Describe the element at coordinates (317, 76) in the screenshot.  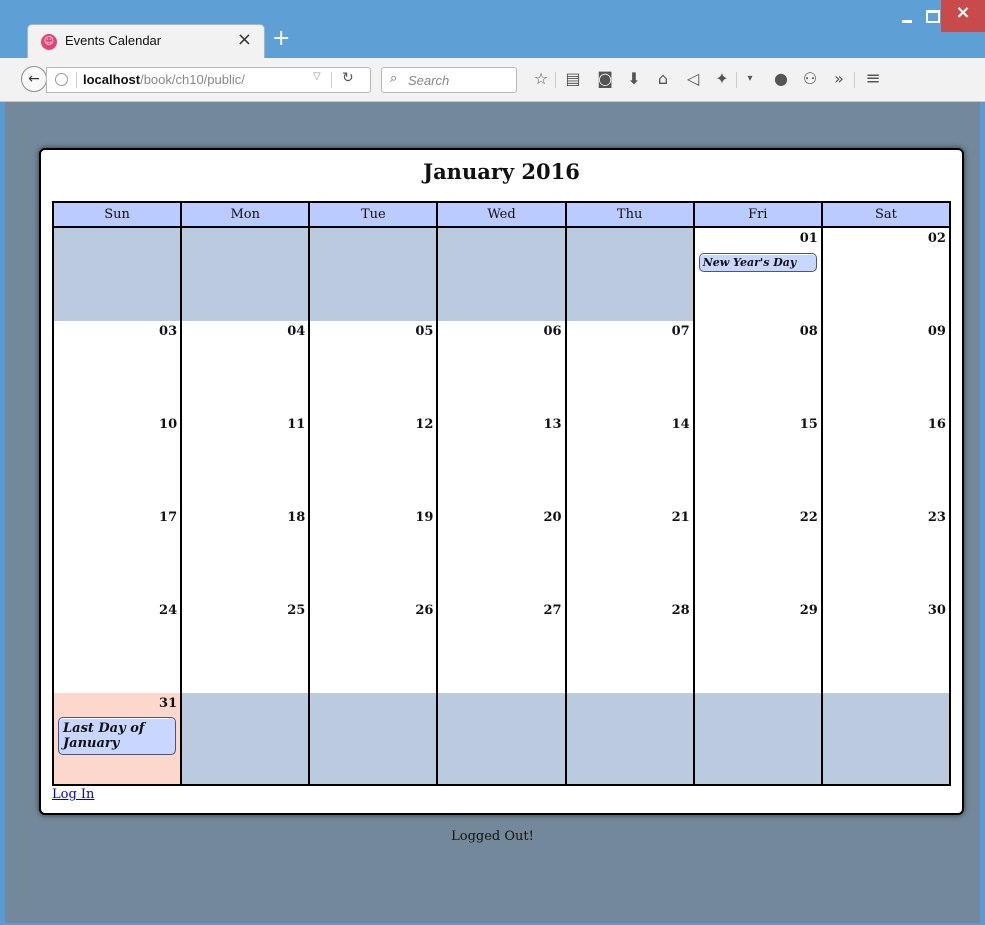
I see `url-dropdown-icon: ▽` at that location.